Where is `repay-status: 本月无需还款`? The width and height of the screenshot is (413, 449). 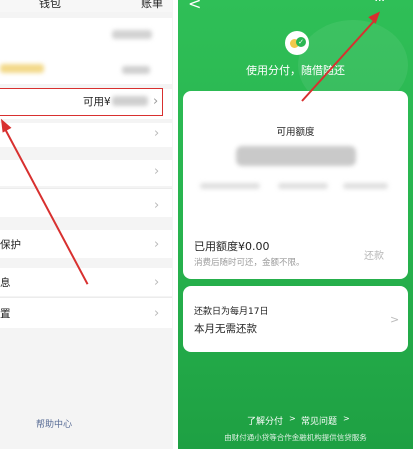
repay-status: 本月无需还款 is located at coordinates (225, 329).